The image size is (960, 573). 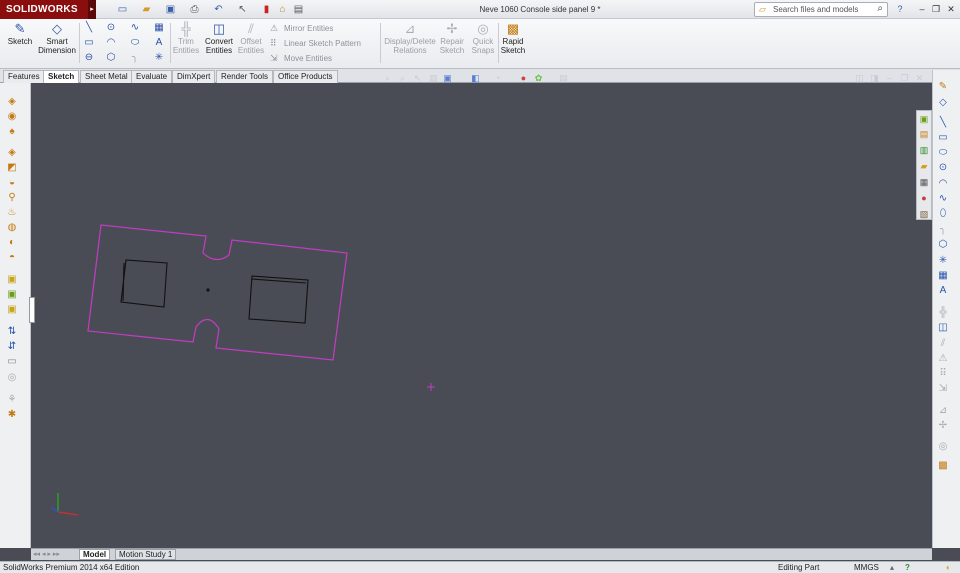 I want to click on tab-office-products: Office Products, so click(x=305, y=76).